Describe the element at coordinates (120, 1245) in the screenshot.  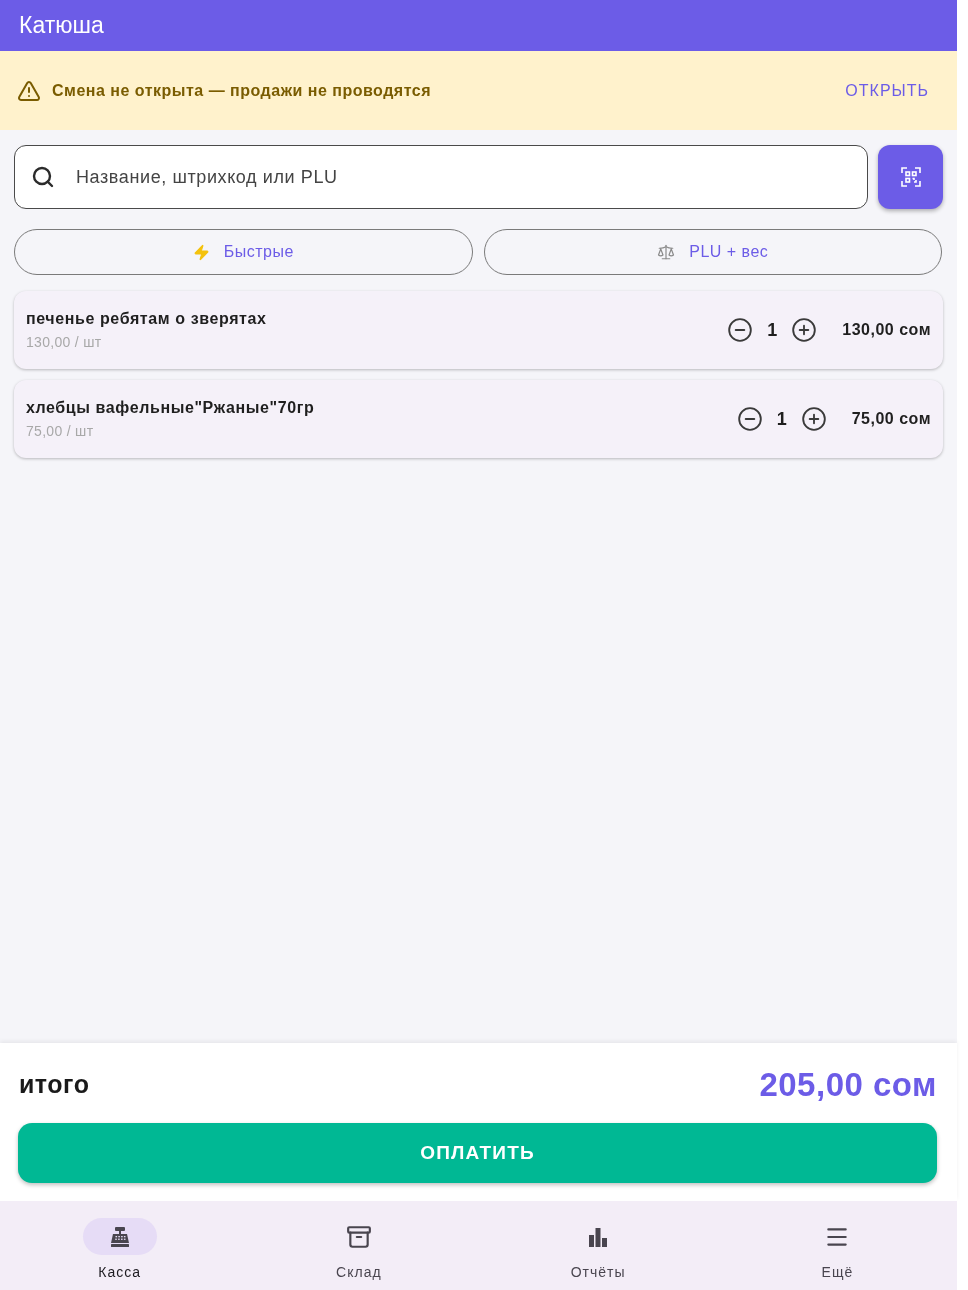
I see `nav-tab: Касса` at that location.